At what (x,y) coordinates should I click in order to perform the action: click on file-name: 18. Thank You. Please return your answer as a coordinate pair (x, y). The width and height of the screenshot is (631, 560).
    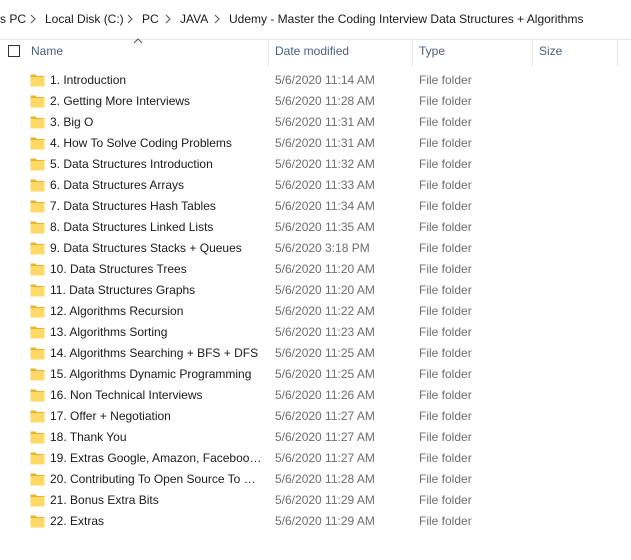
    Looking at the image, I should click on (156, 437).